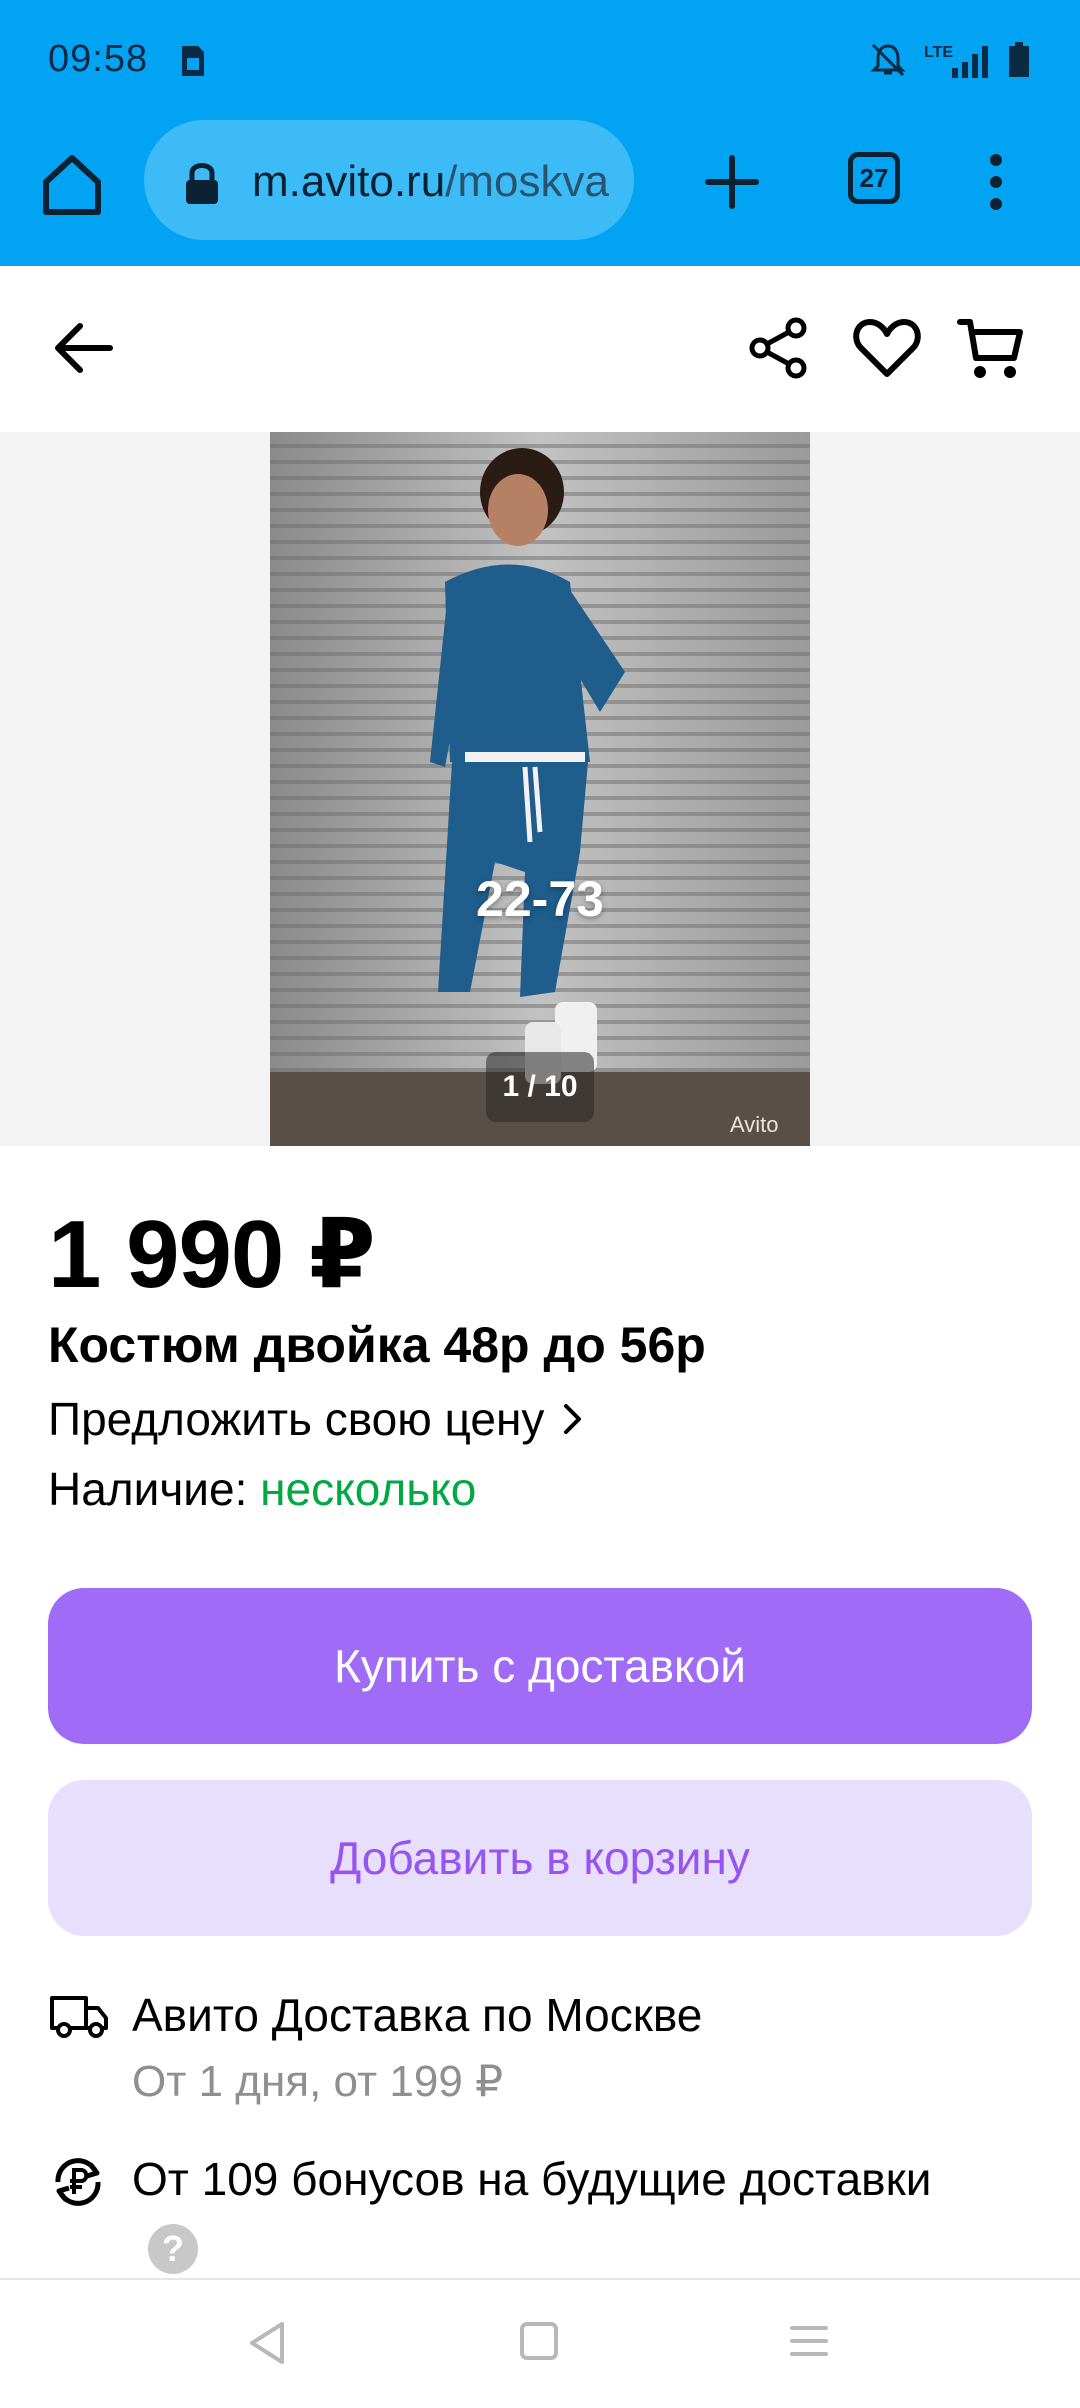 This screenshot has height=2408, width=1080. What do you see at coordinates (417, 2015) in the screenshot?
I see `delivery-title: Авито Доставка по Москве` at bounding box center [417, 2015].